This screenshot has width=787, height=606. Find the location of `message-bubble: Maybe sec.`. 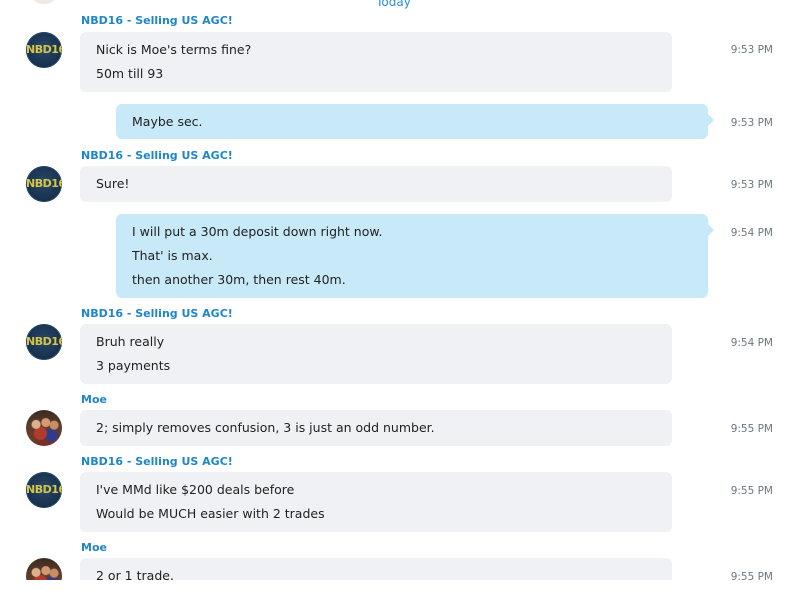

message-bubble: Maybe sec. is located at coordinates (415, 121).